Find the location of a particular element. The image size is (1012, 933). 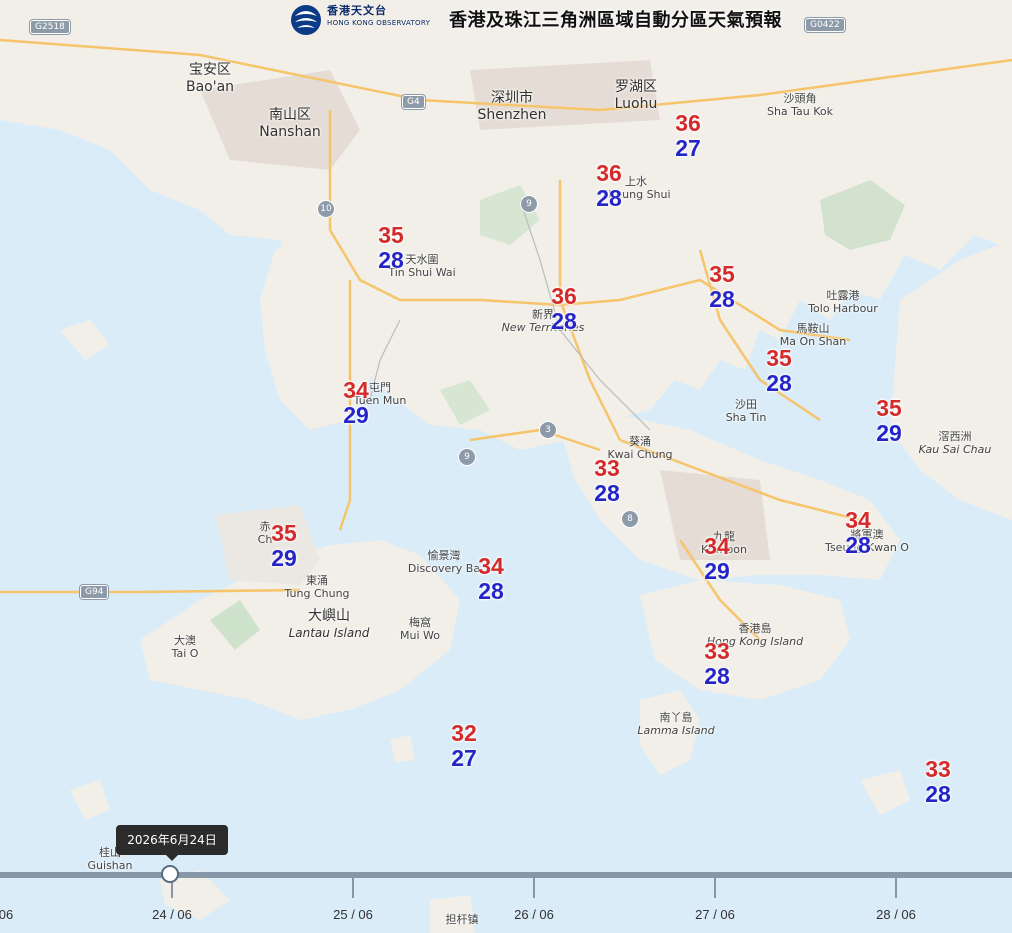

place-label: 沙頭角 Sha Tau Kok is located at coordinates (800, 105).